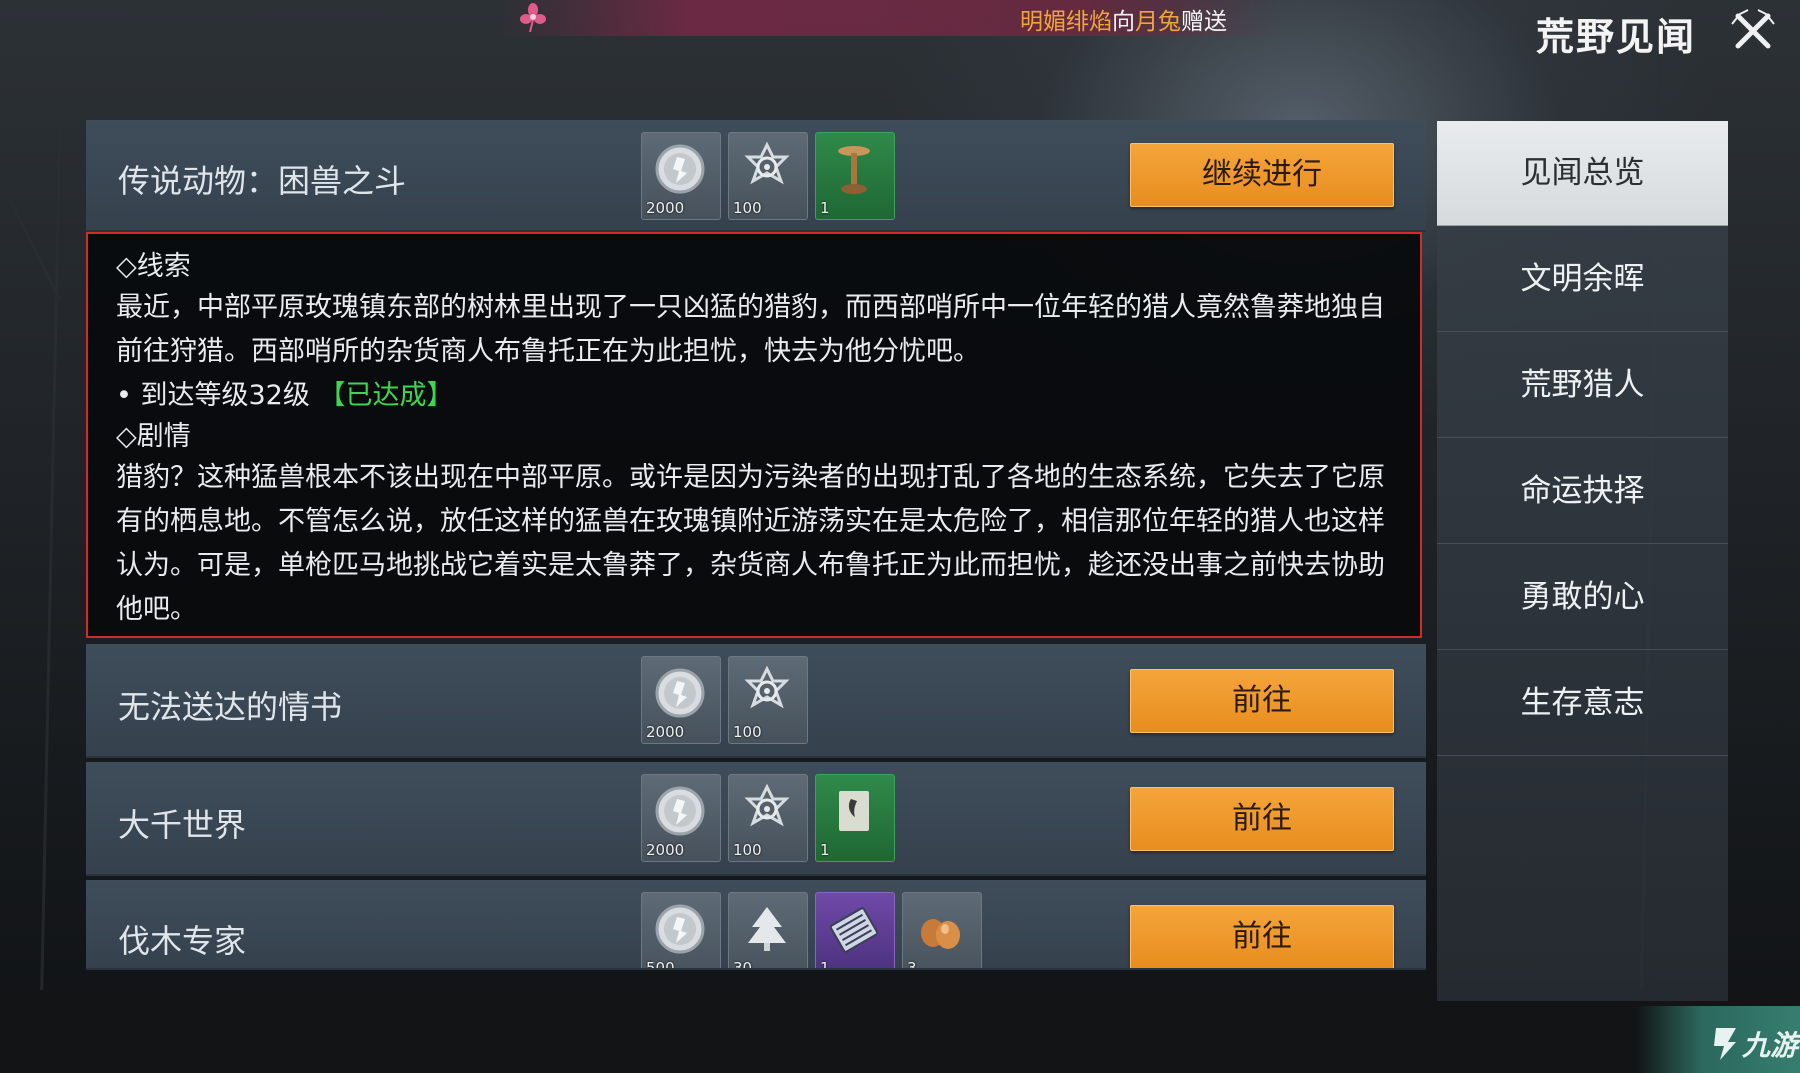  Describe the element at coordinates (890, 18) in the screenshot. I see `gift-notification-banner: 明媚绯焰向月兔赠送` at that location.